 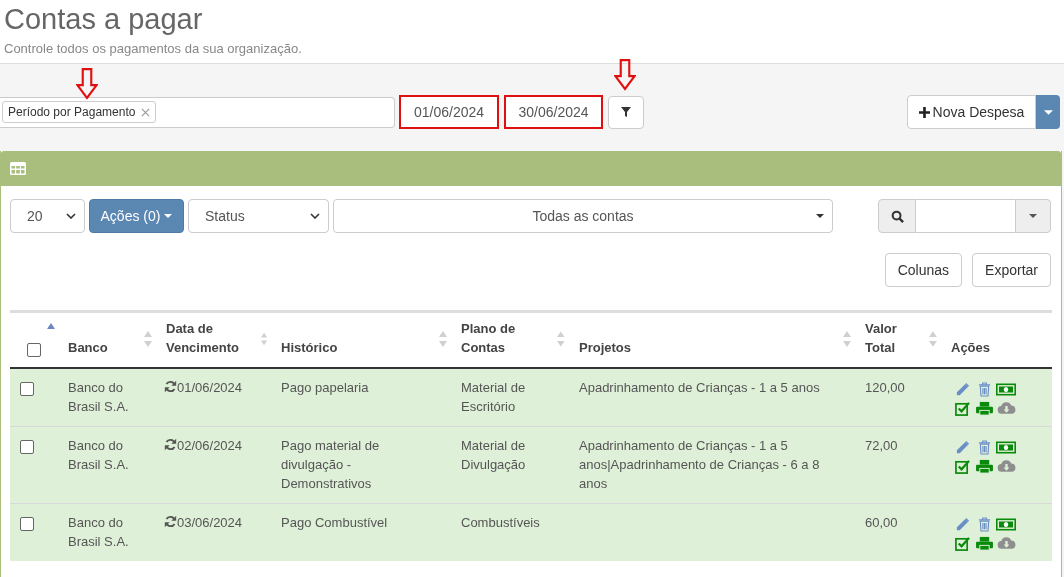 I want to click on search-button, so click(x=897, y=216).